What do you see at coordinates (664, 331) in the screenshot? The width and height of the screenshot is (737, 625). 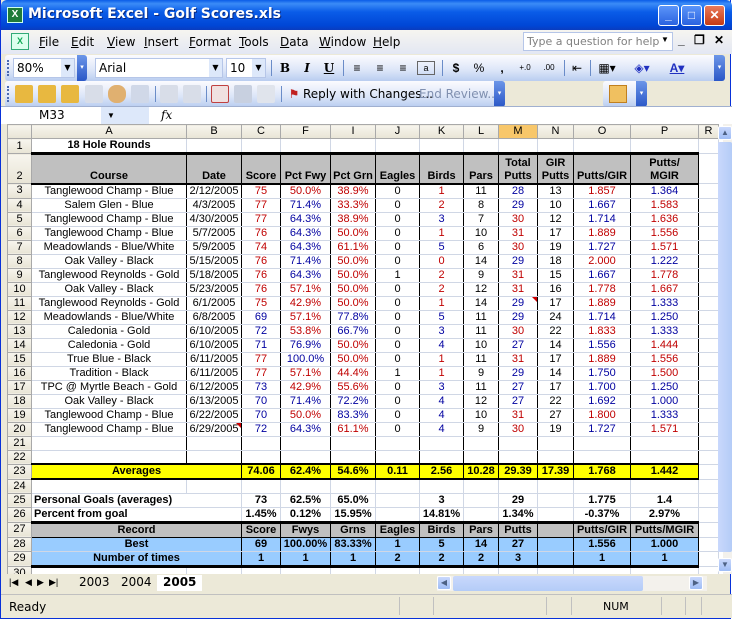 I see `cell-putts-mgir: 1.333` at bounding box center [664, 331].